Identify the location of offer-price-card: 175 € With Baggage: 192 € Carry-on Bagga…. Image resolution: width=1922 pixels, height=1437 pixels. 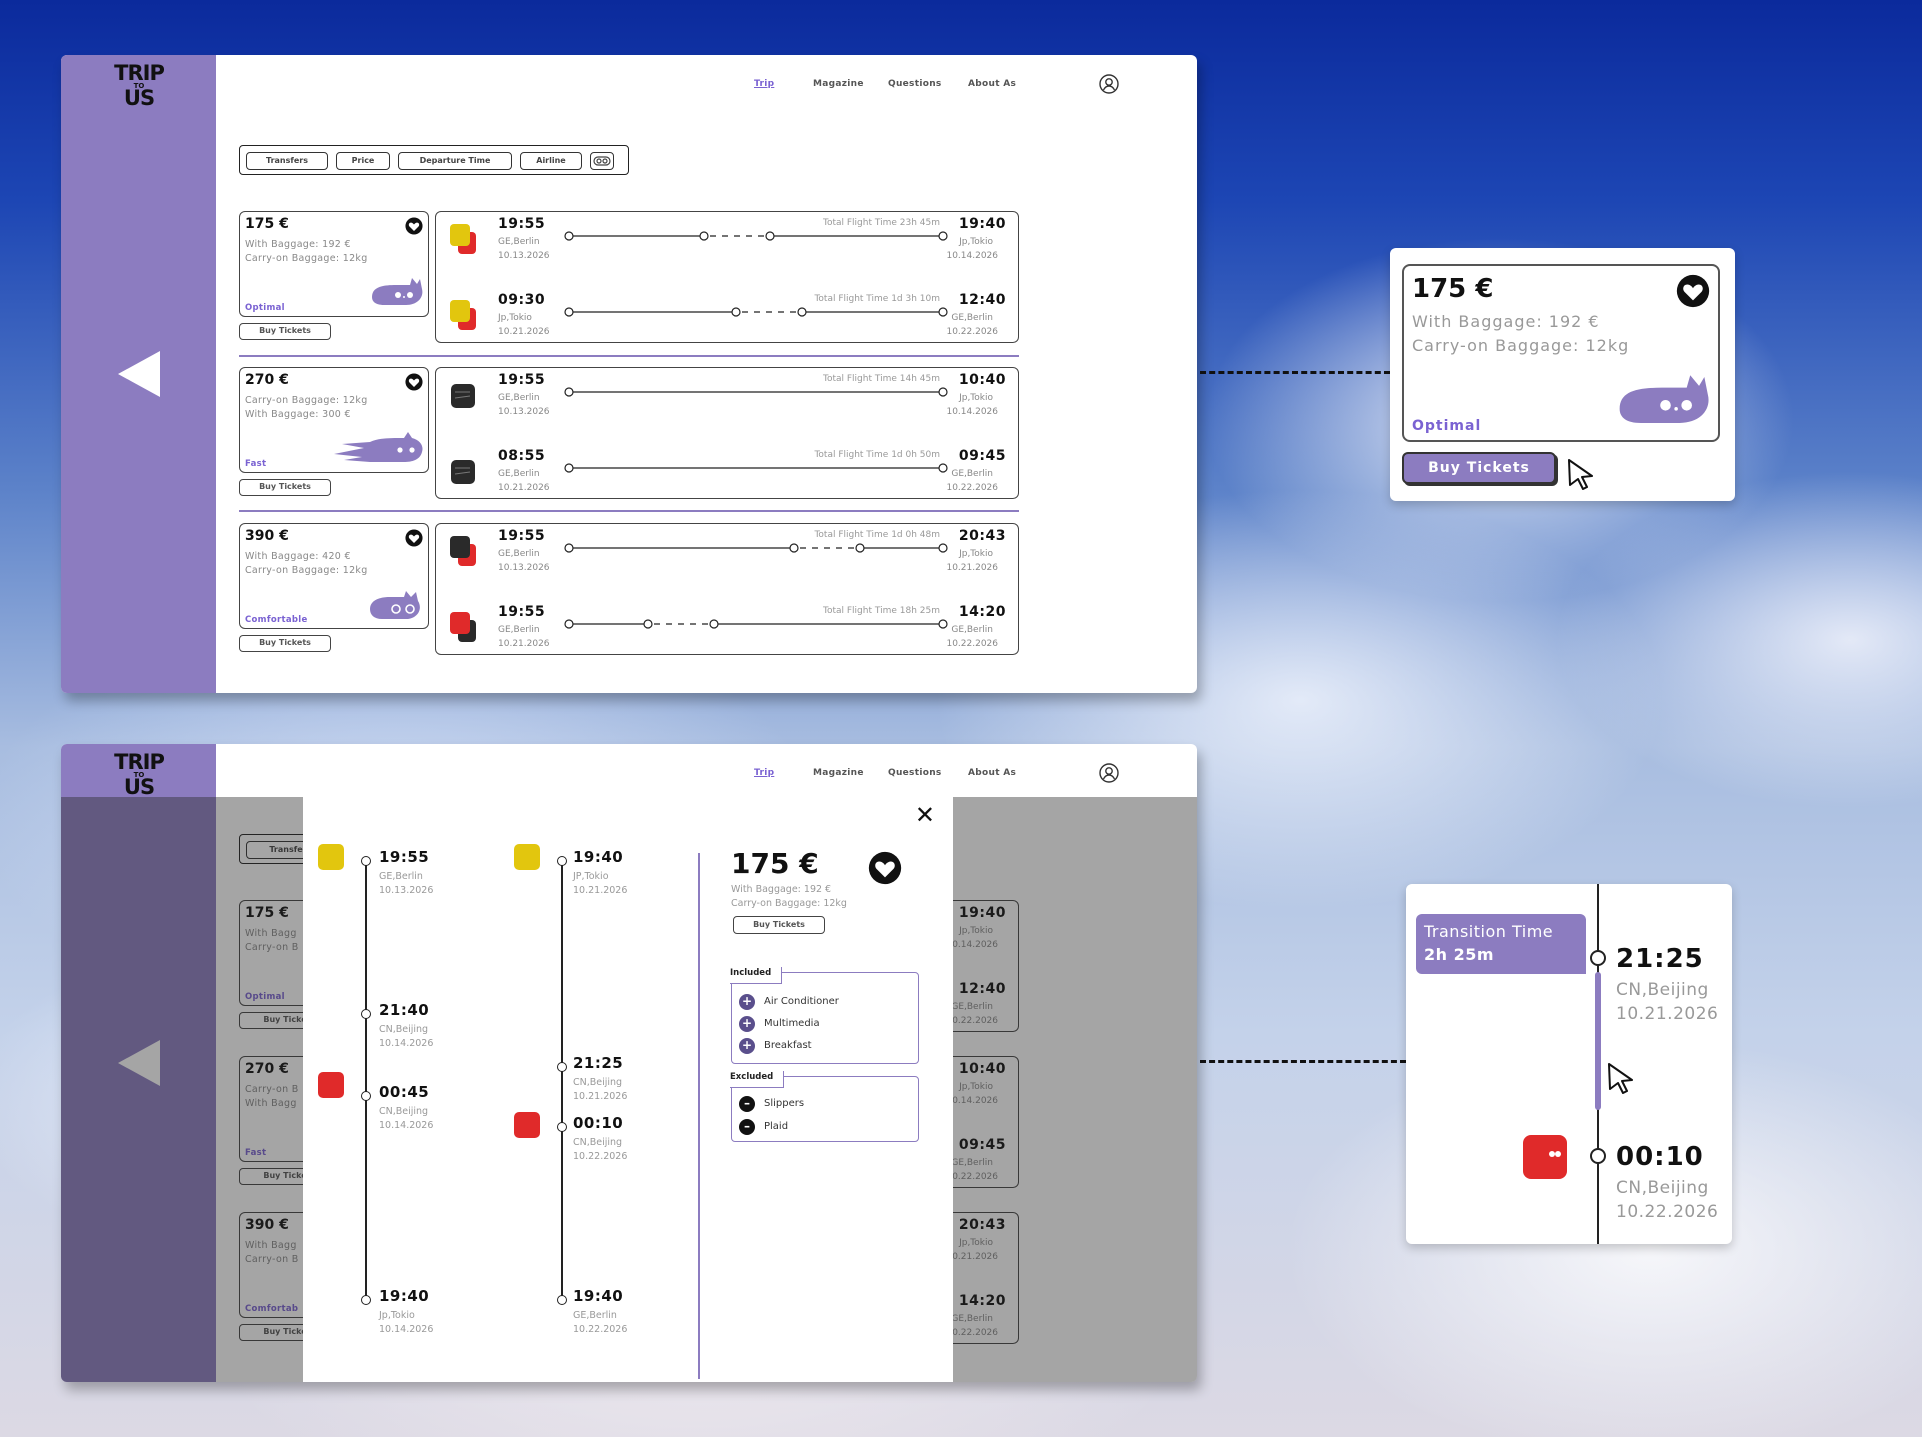
(334, 264).